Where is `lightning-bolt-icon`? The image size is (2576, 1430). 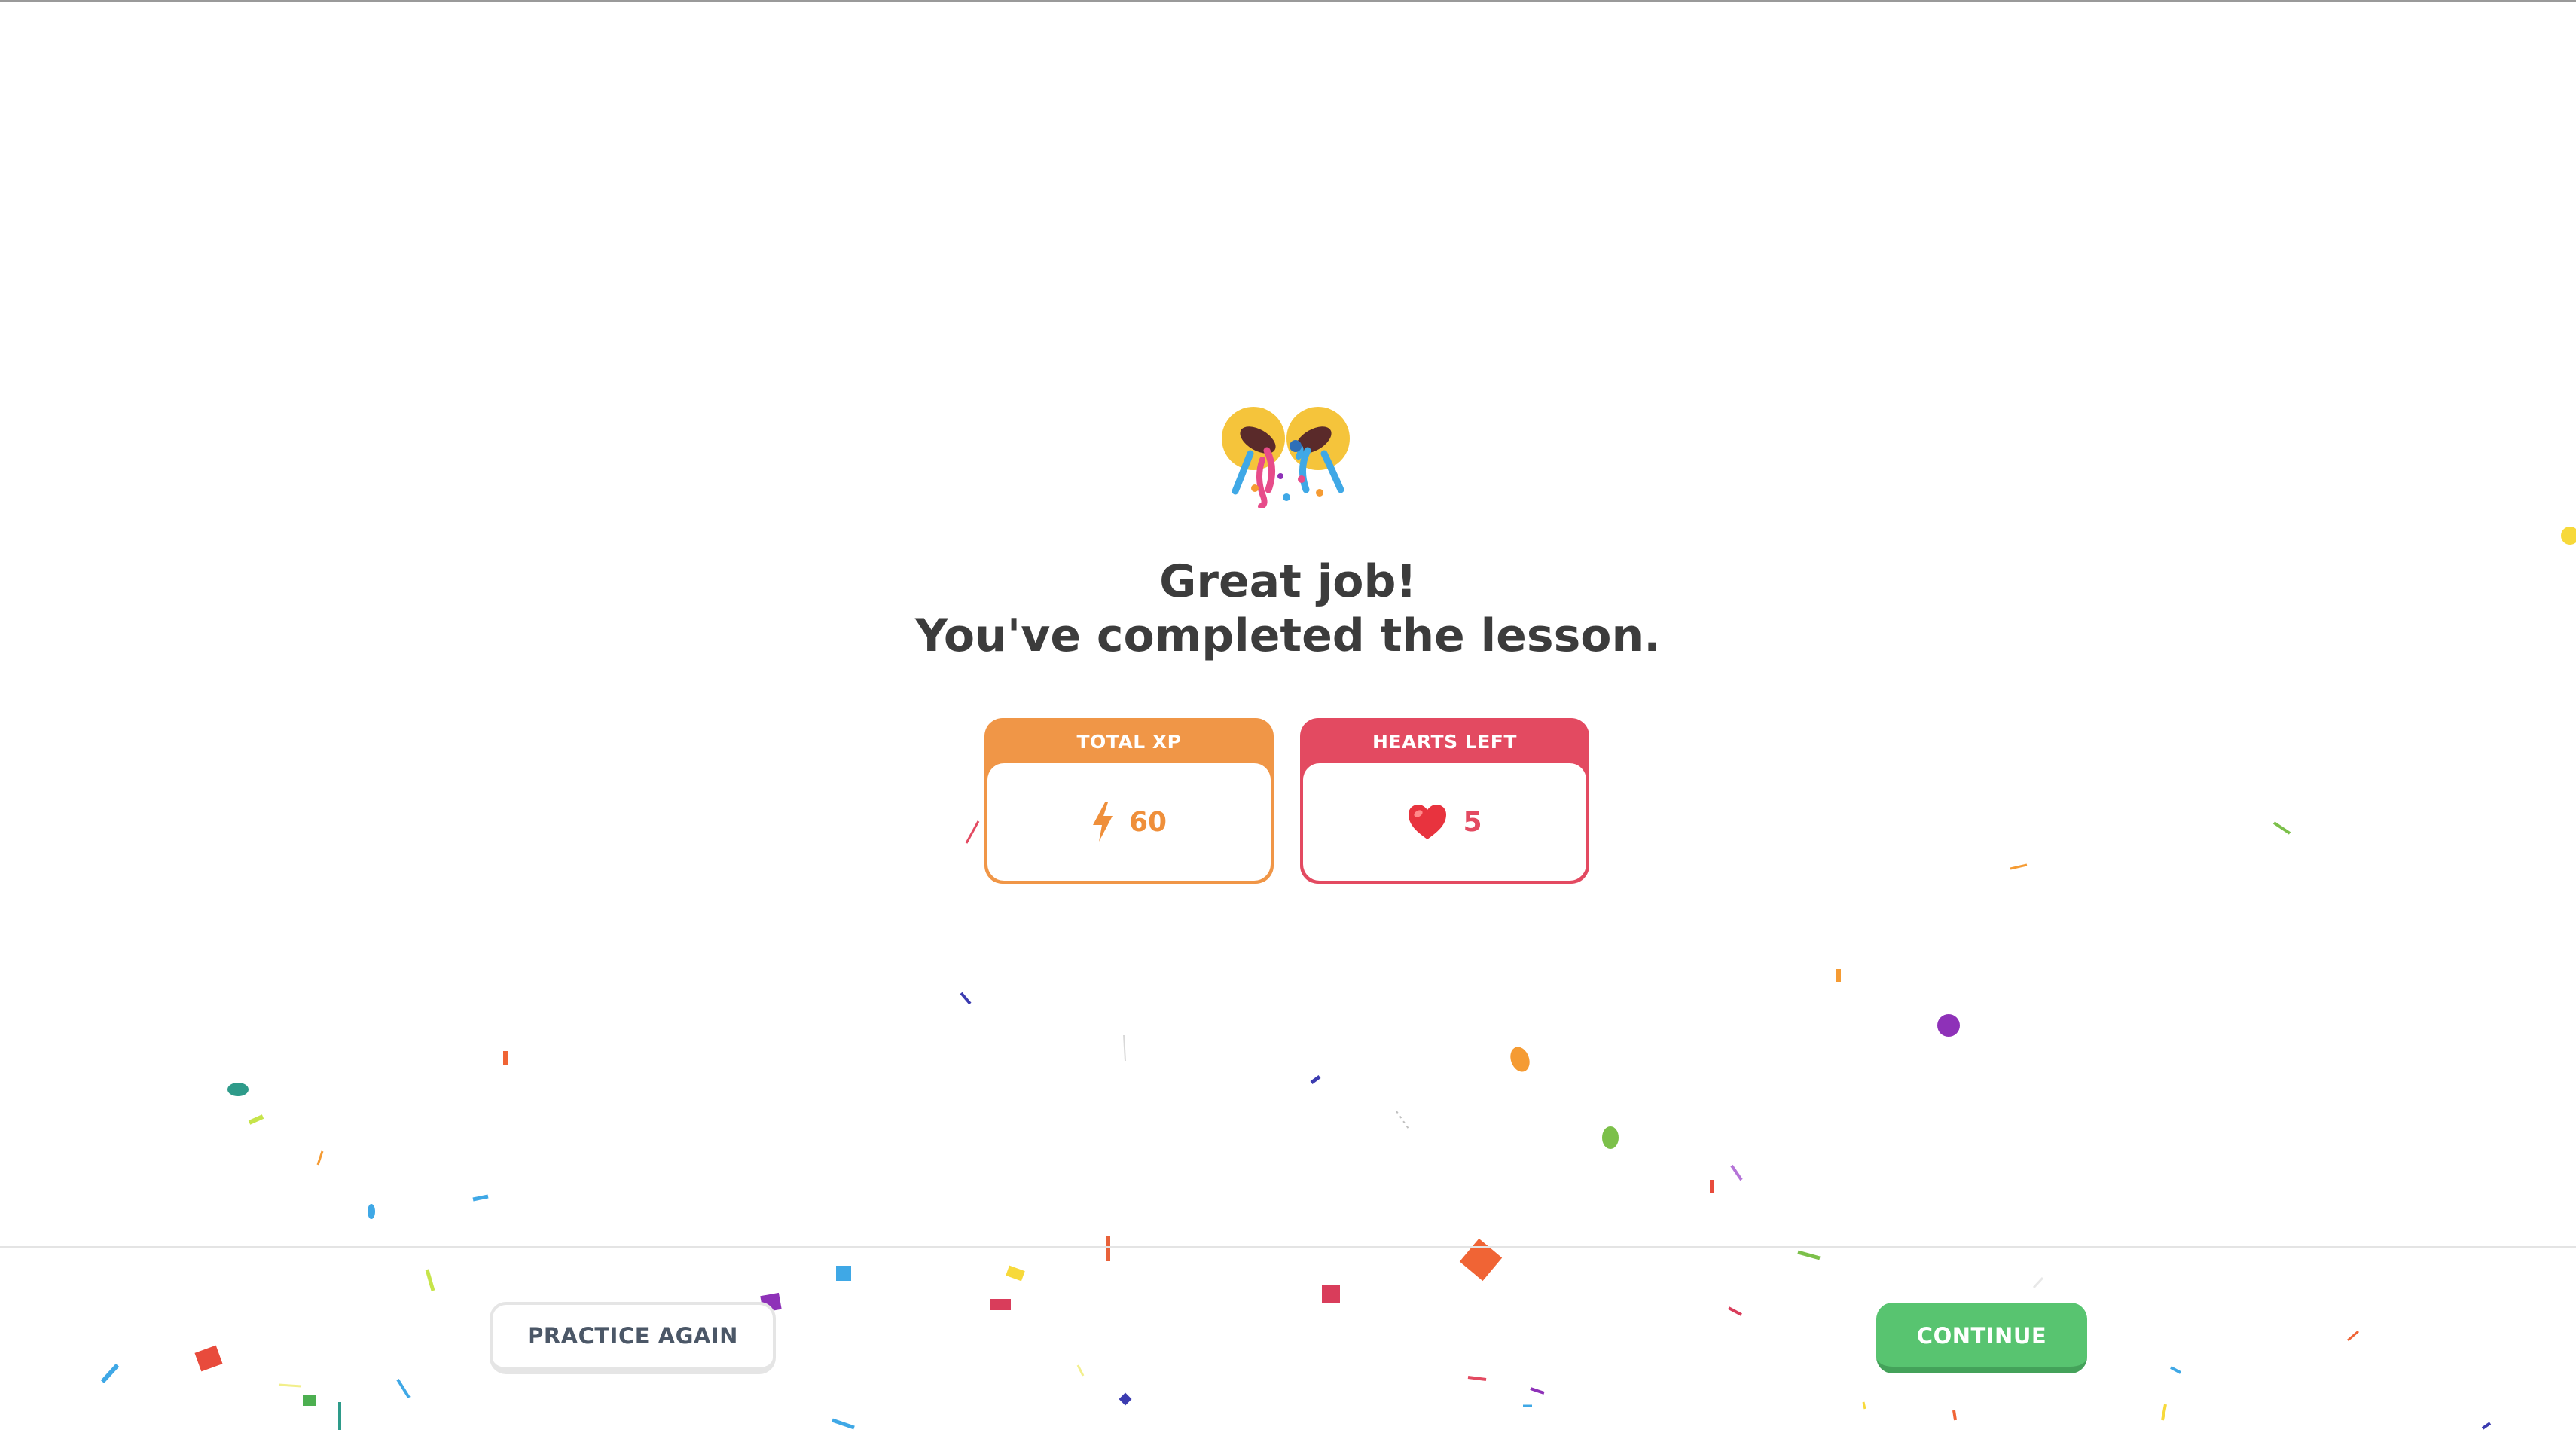 lightning-bolt-icon is located at coordinates (1103, 822).